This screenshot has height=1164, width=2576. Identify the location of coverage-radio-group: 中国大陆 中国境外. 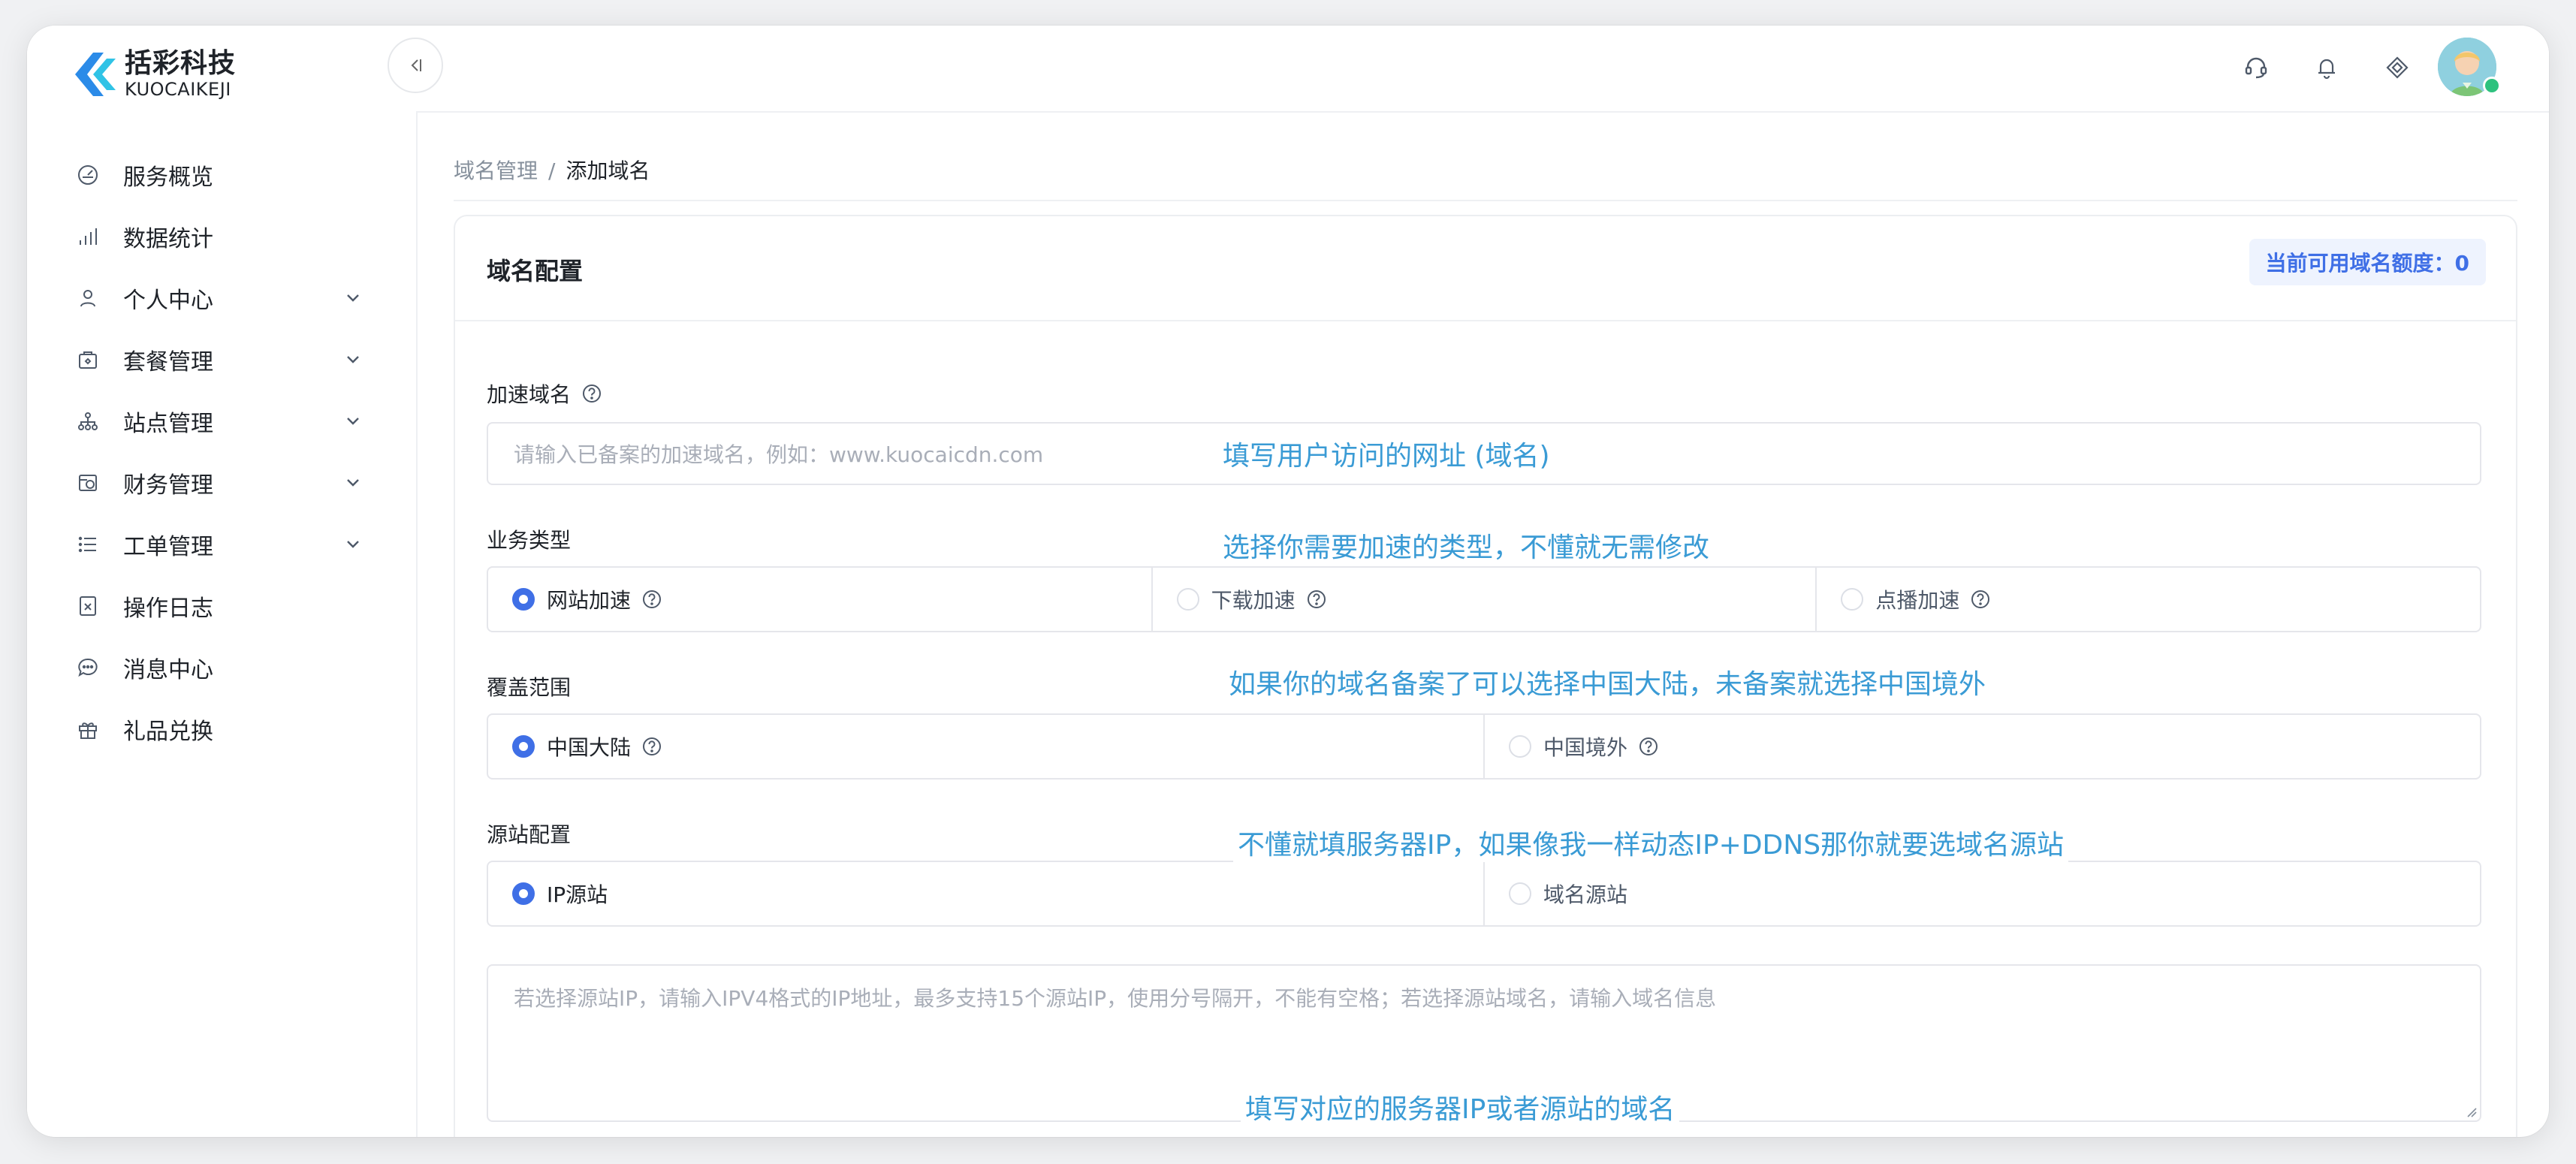
(1484, 746).